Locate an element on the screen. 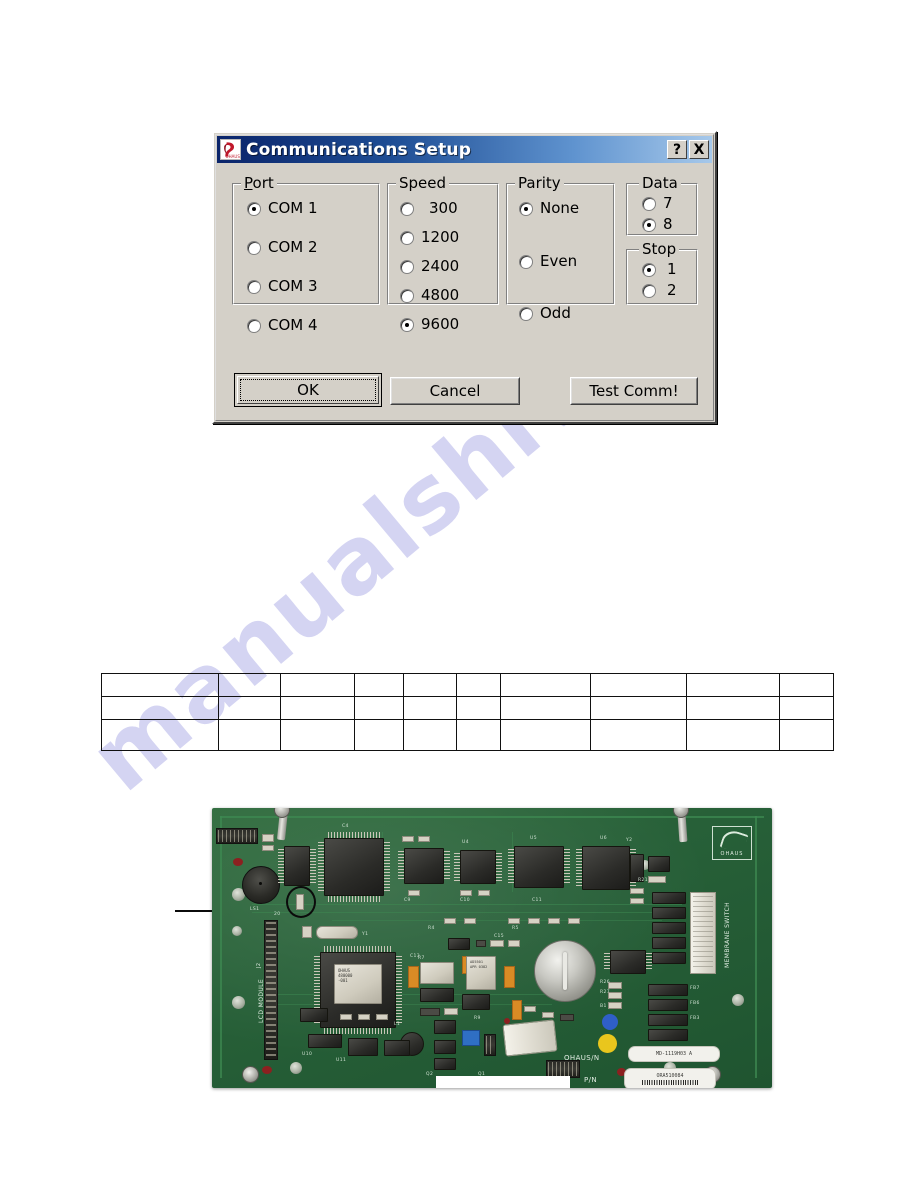 The image size is (918, 1188). group-parity-legend: Parity is located at coordinates (539, 183).